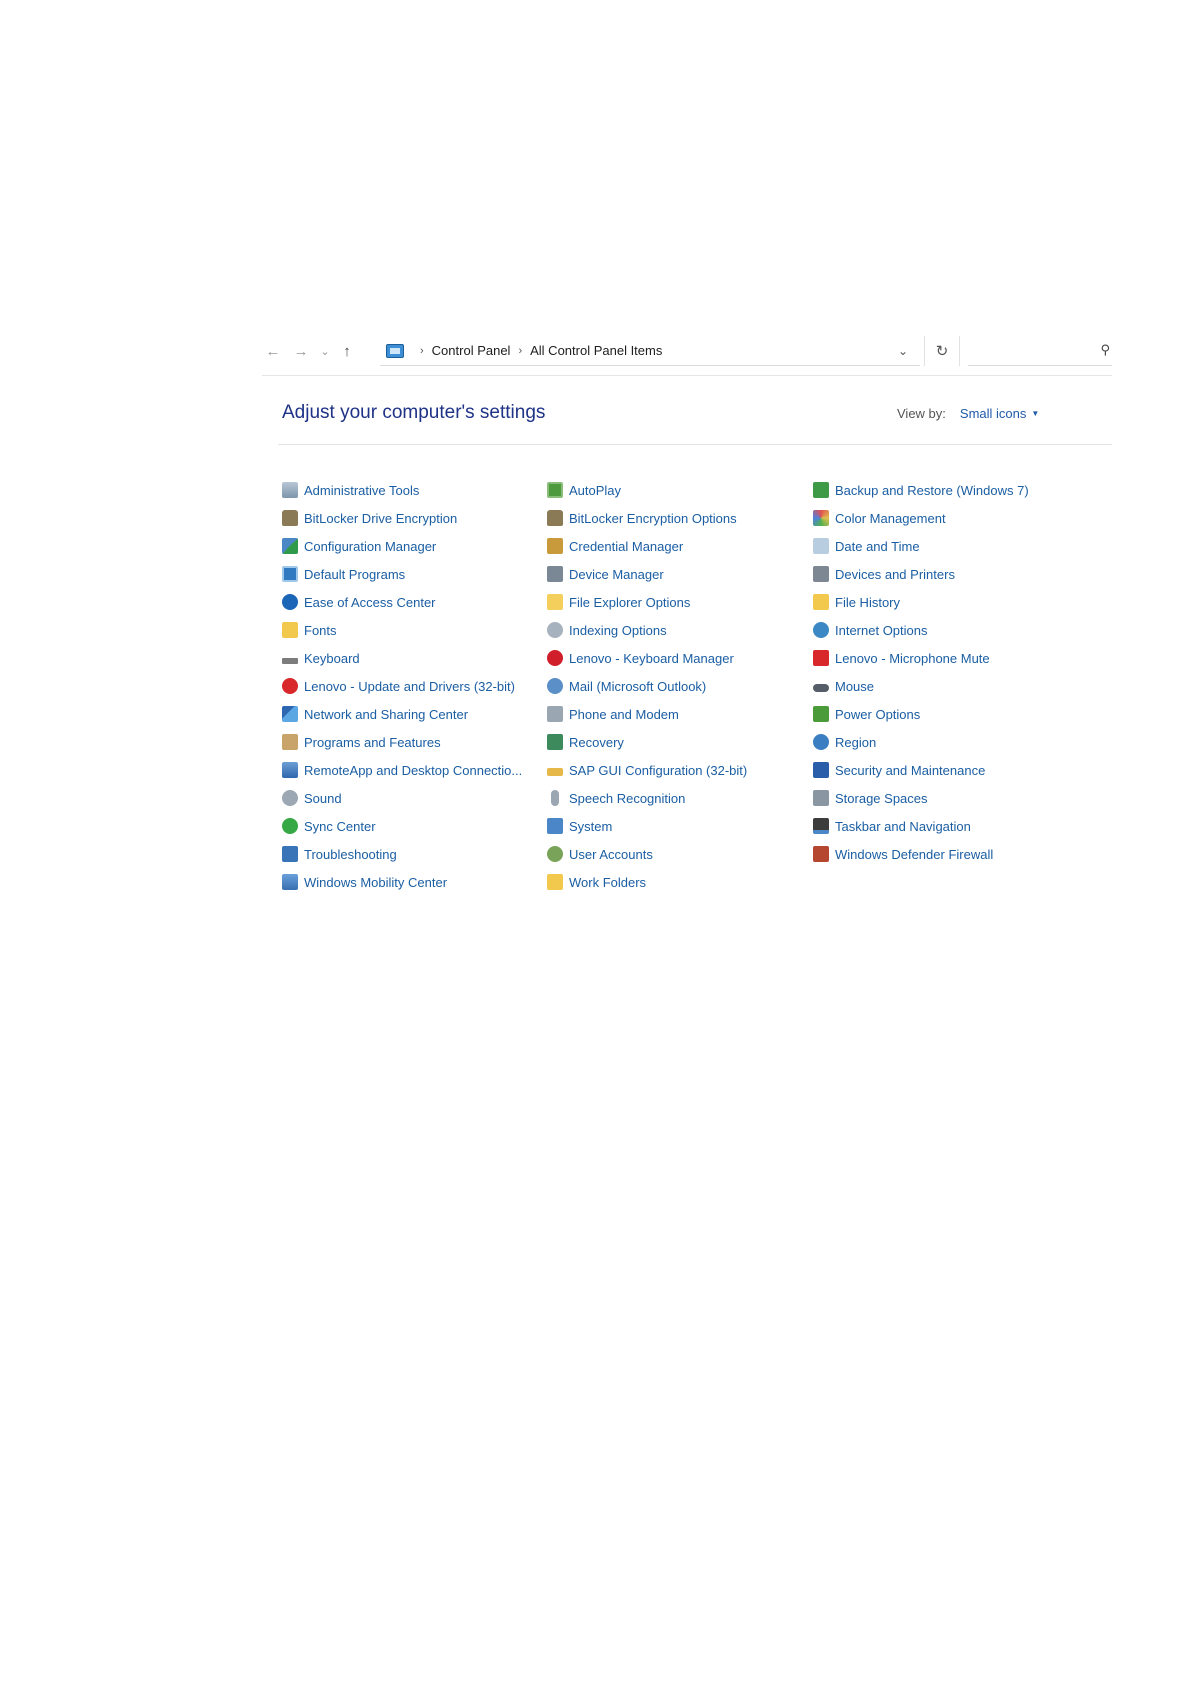 The width and height of the screenshot is (1191, 1684). I want to click on item-default-programs: Default Programs, so click(414, 574).